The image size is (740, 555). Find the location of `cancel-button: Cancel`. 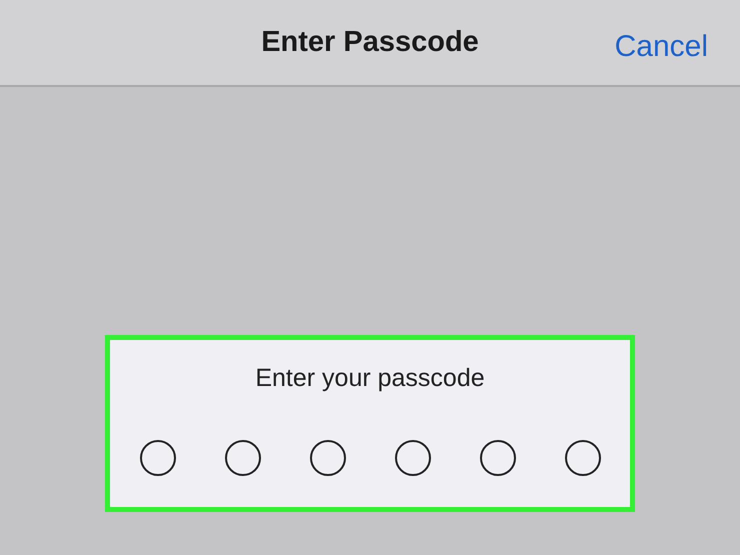

cancel-button: Cancel is located at coordinates (661, 46).